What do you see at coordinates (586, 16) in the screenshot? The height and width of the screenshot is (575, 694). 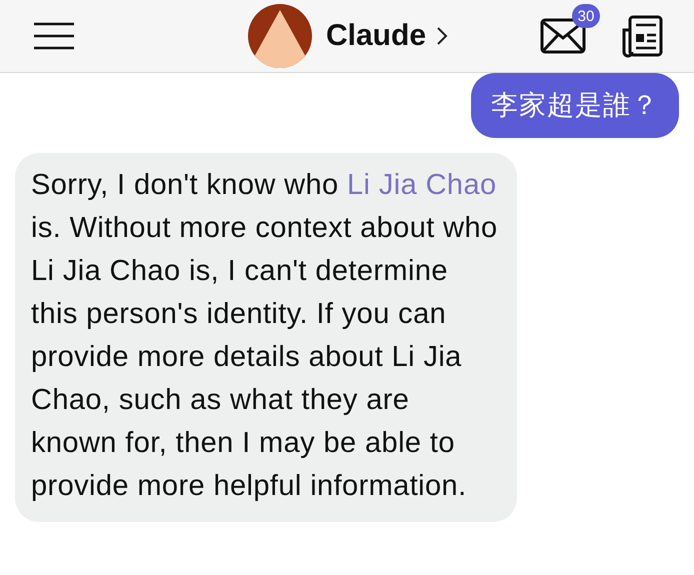 I see `unread-badge: 30` at bounding box center [586, 16].